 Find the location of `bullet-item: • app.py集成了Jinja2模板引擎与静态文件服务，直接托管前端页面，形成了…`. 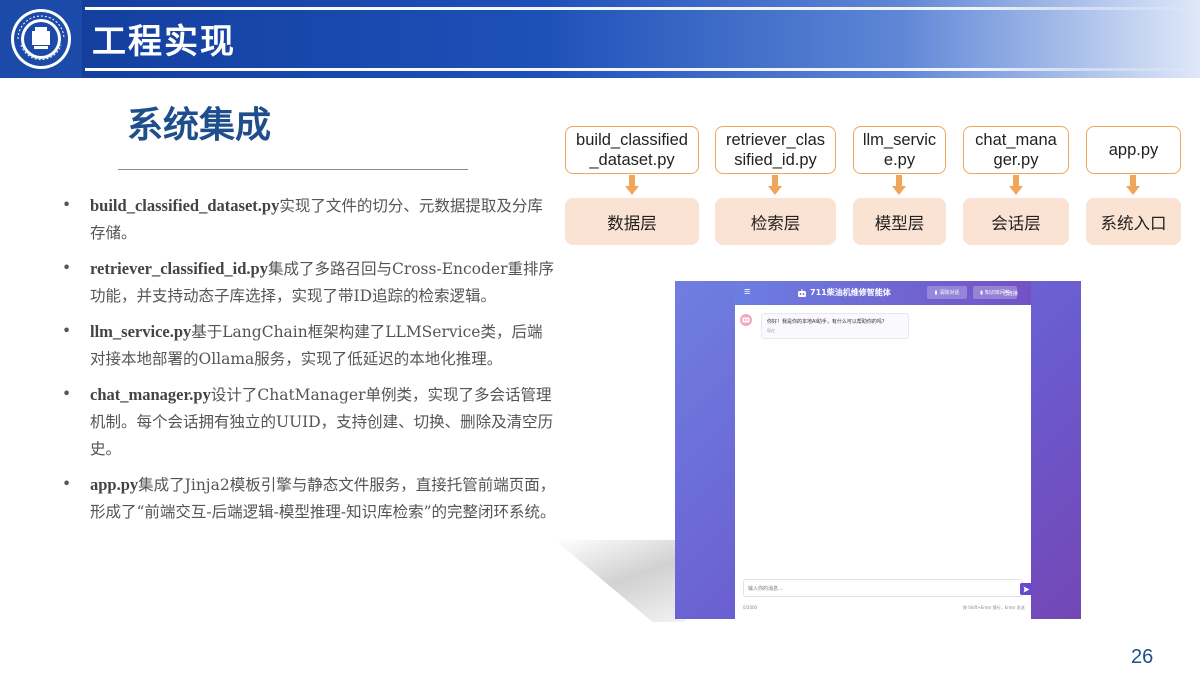

bullet-item: • app.py集成了Jinja2模板引擎与静态文件服务，直接托管前端页面，形成了… is located at coordinates (309, 498).